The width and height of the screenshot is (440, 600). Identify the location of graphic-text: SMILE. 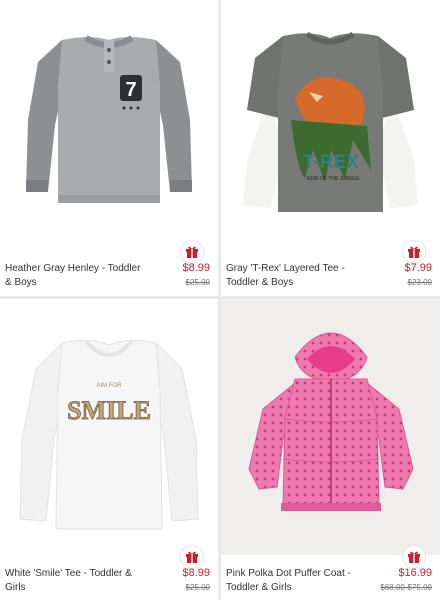
(109, 410).